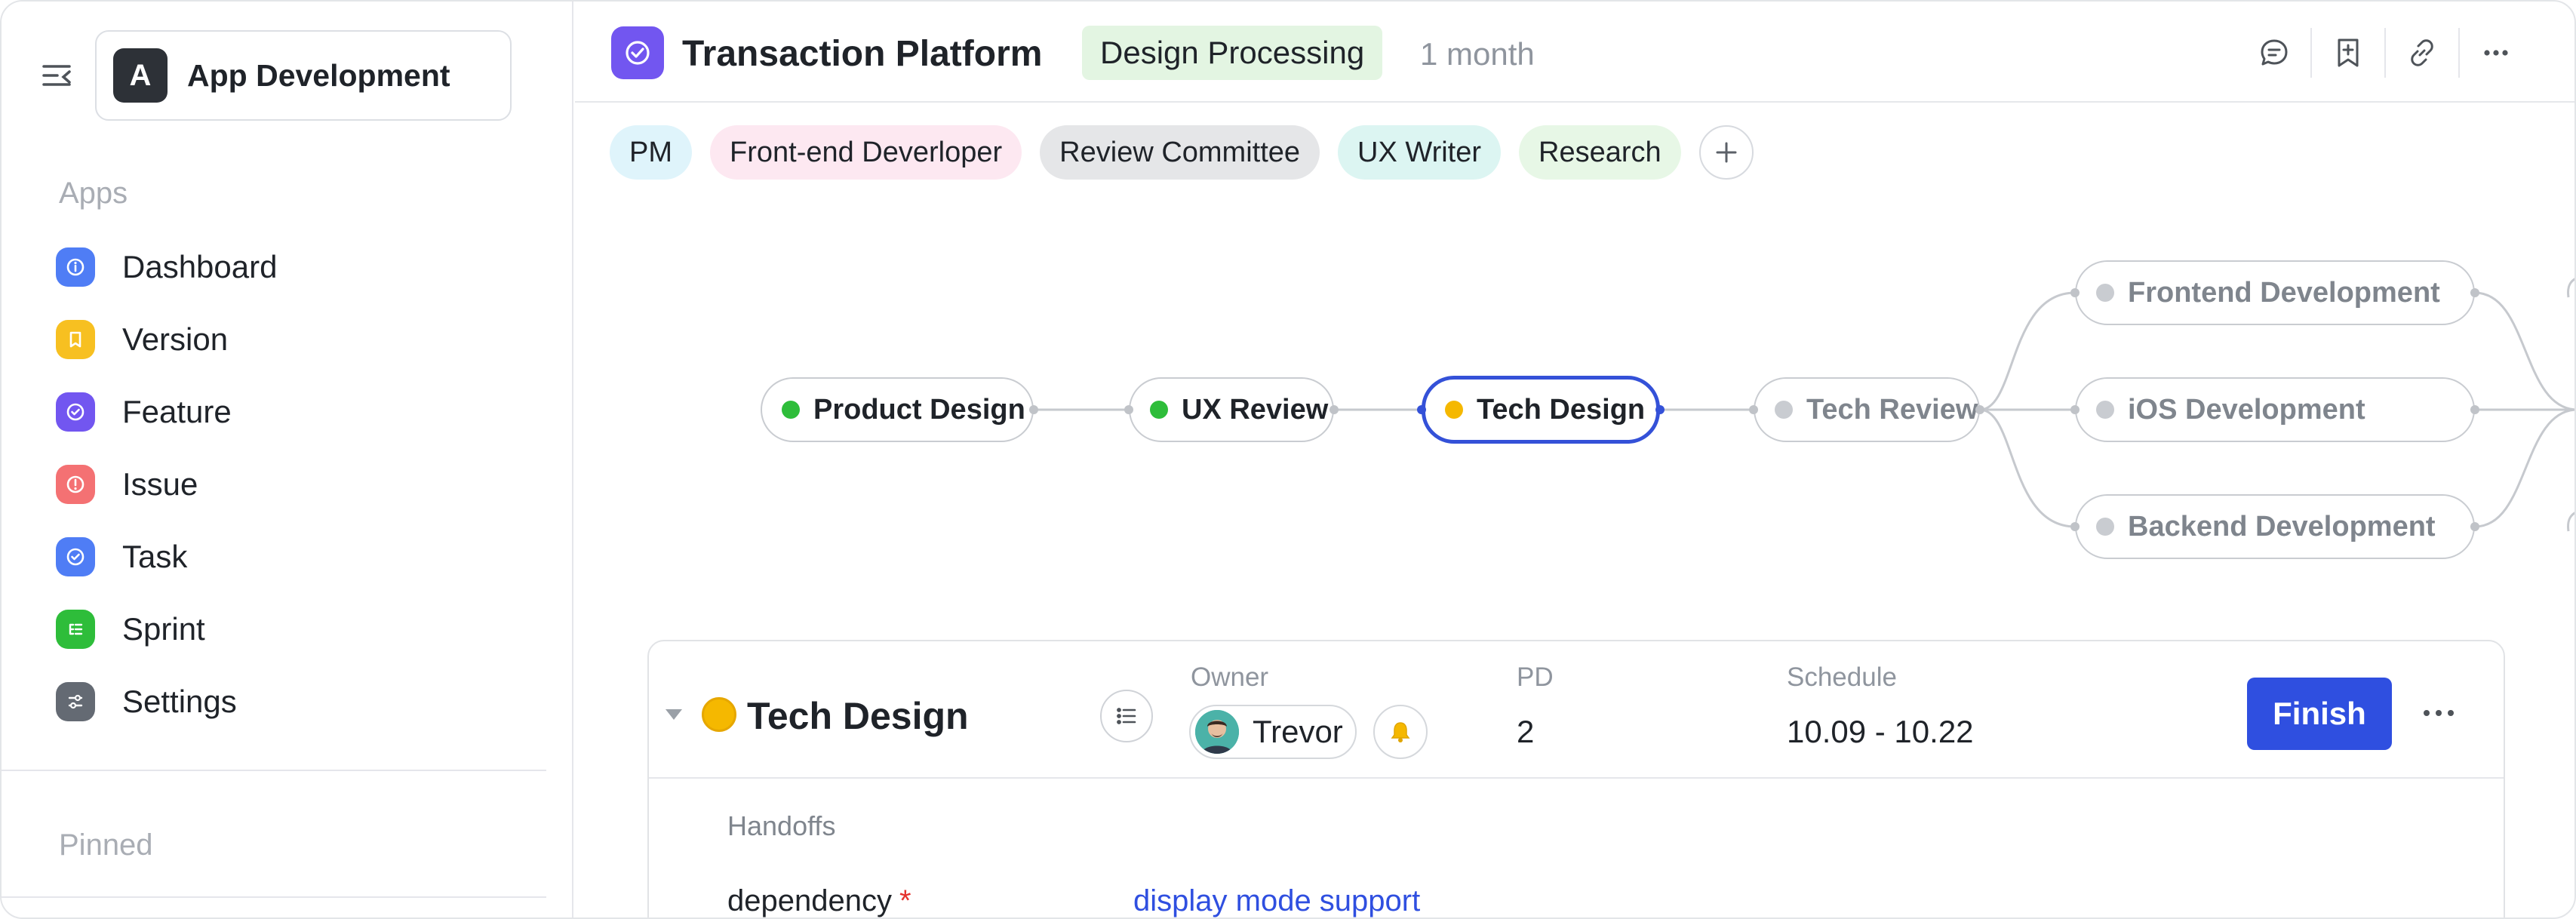 The height and width of the screenshot is (919, 2576). What do you see at coordinates (1477, 54) in the screenshot?
I see `duration-text: 1 month` at bounding box center [1477, 54].